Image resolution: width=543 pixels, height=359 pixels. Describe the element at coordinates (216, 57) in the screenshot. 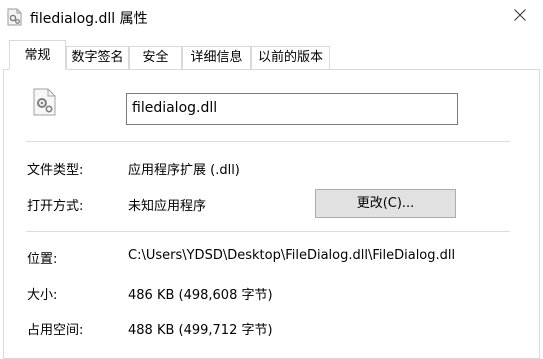

I see `tab-details: 详细信息` at that location.